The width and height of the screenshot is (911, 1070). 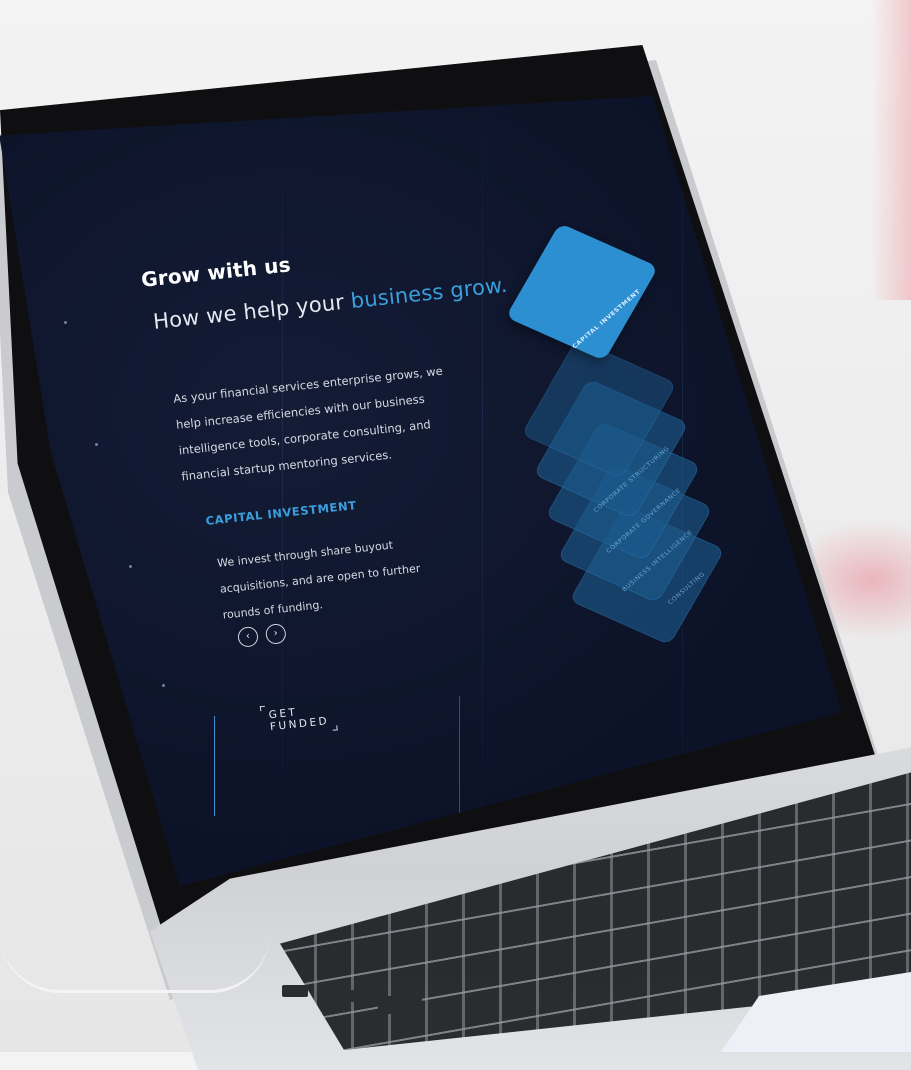 I want to click on service-card-active: CAPITAL INVESTMENT, so click(x=582, y=292).